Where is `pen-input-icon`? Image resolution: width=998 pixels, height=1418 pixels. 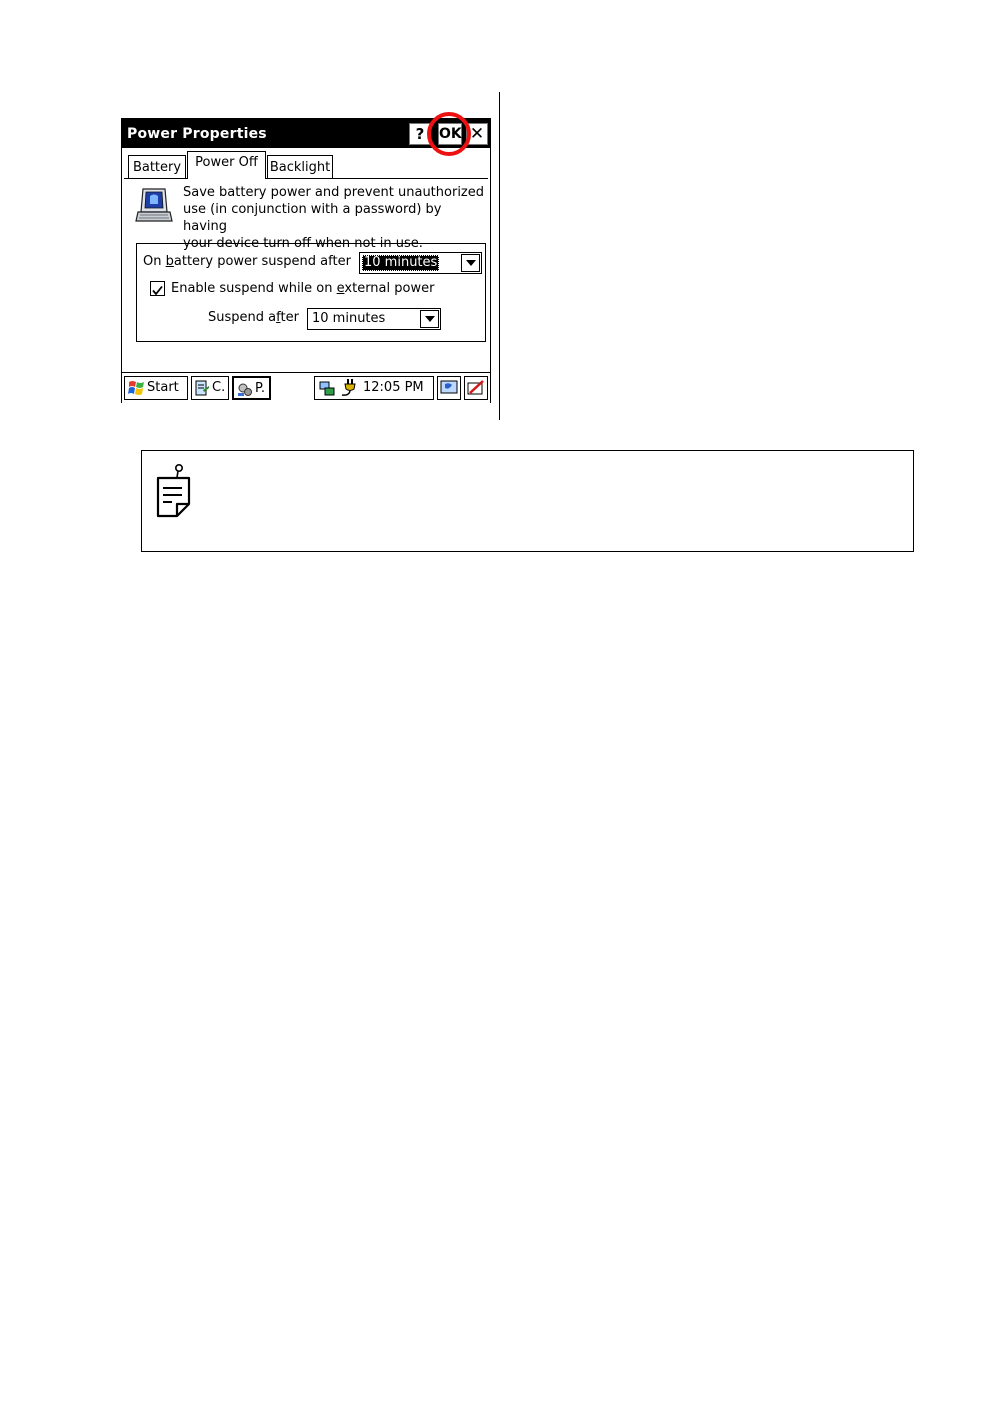 pen-input-icon is located at coordinates (475, 387).